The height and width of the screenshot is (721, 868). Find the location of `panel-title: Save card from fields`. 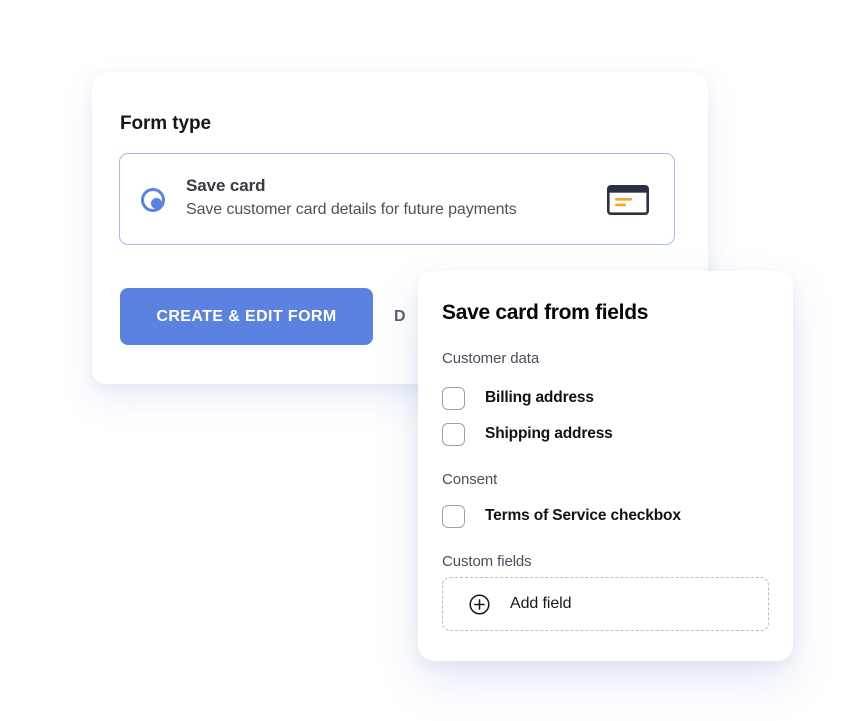

panel-title: Save card from fields is located at coordinates (545, 312).